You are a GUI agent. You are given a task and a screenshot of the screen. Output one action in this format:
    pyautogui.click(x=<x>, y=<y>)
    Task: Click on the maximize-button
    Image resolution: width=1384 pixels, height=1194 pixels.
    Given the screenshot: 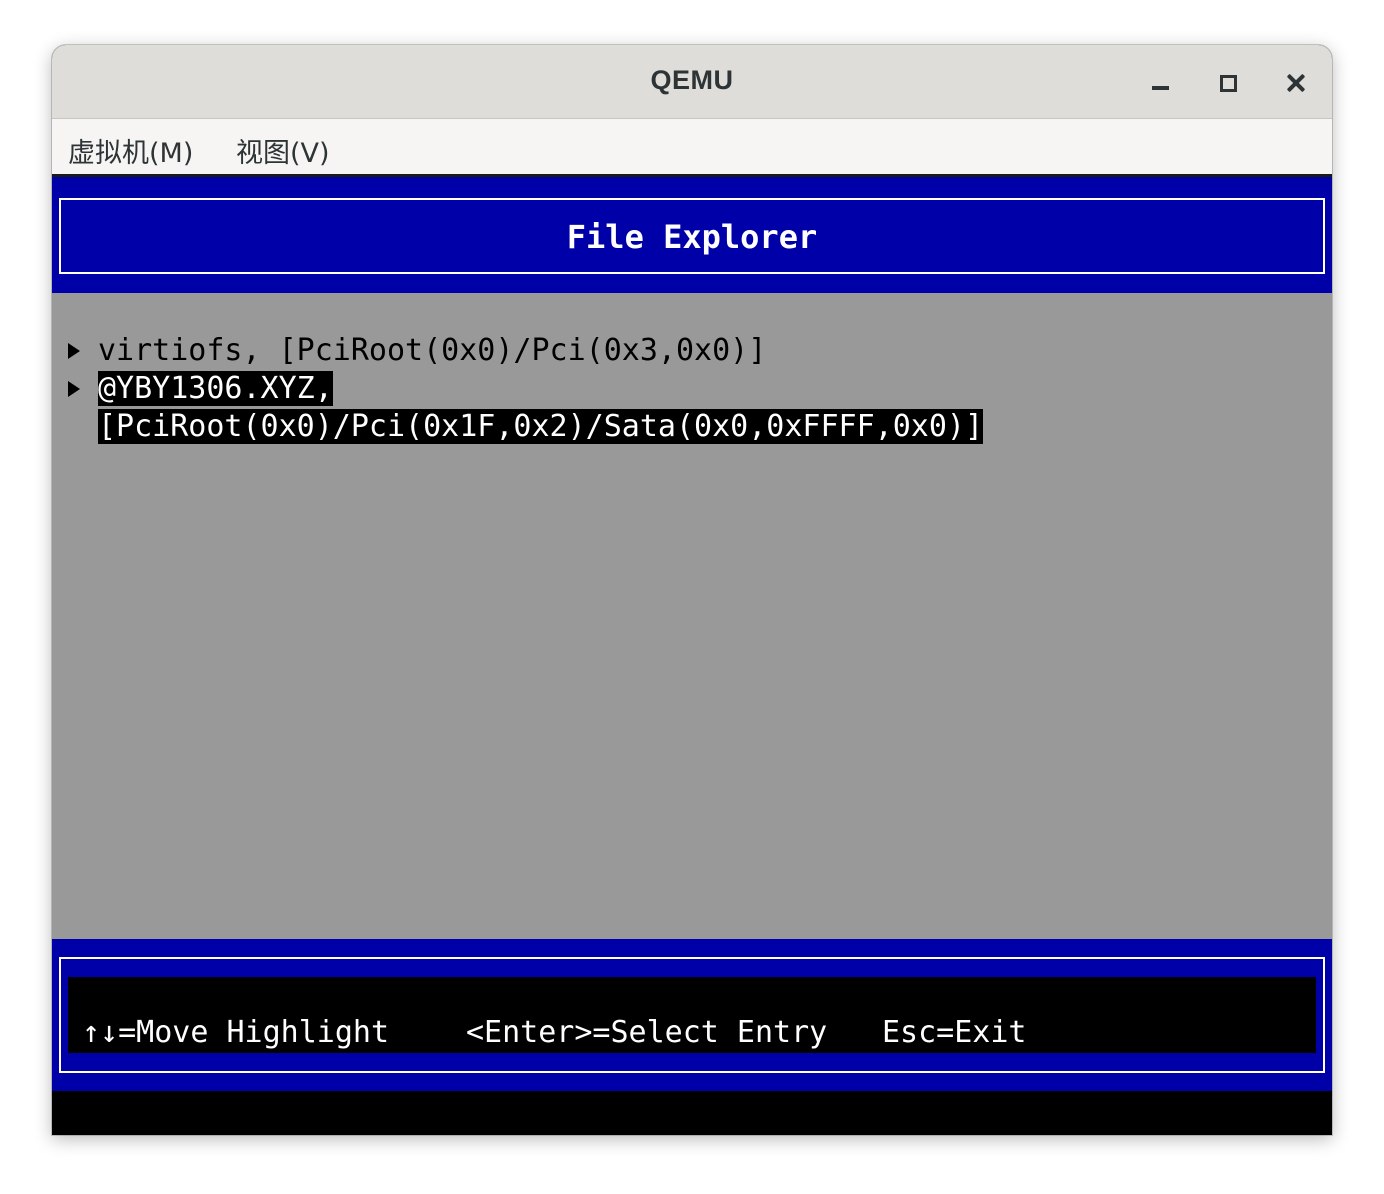 What is the action you would take?
    pyautogui.click(x=1228, y=83)
    